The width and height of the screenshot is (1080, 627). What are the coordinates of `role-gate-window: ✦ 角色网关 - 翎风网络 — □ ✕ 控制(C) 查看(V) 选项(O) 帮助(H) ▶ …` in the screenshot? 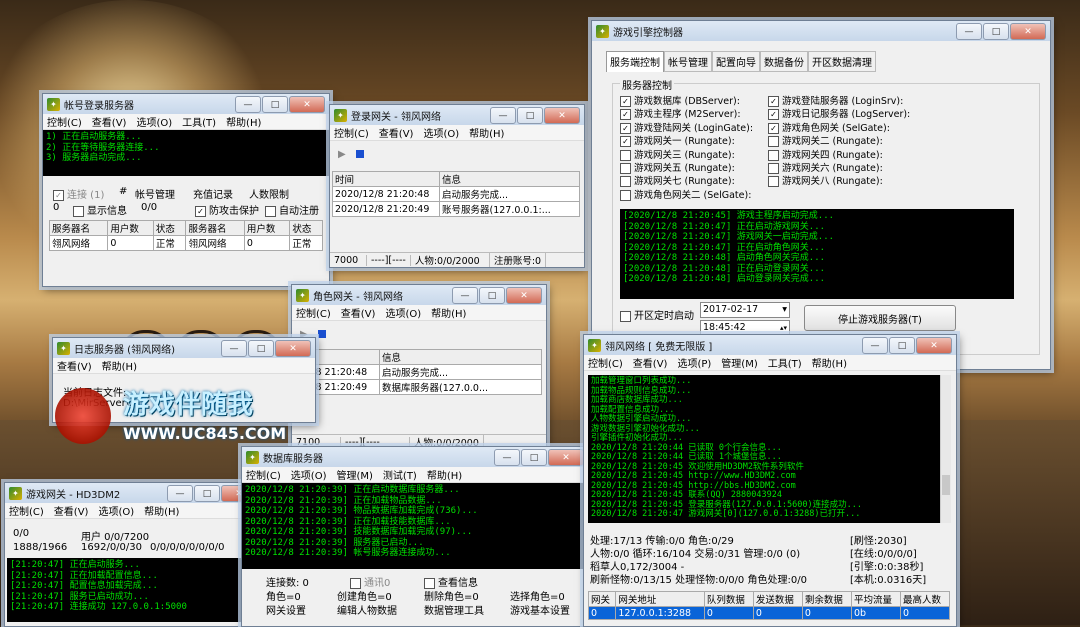 It's located at (419, 367).